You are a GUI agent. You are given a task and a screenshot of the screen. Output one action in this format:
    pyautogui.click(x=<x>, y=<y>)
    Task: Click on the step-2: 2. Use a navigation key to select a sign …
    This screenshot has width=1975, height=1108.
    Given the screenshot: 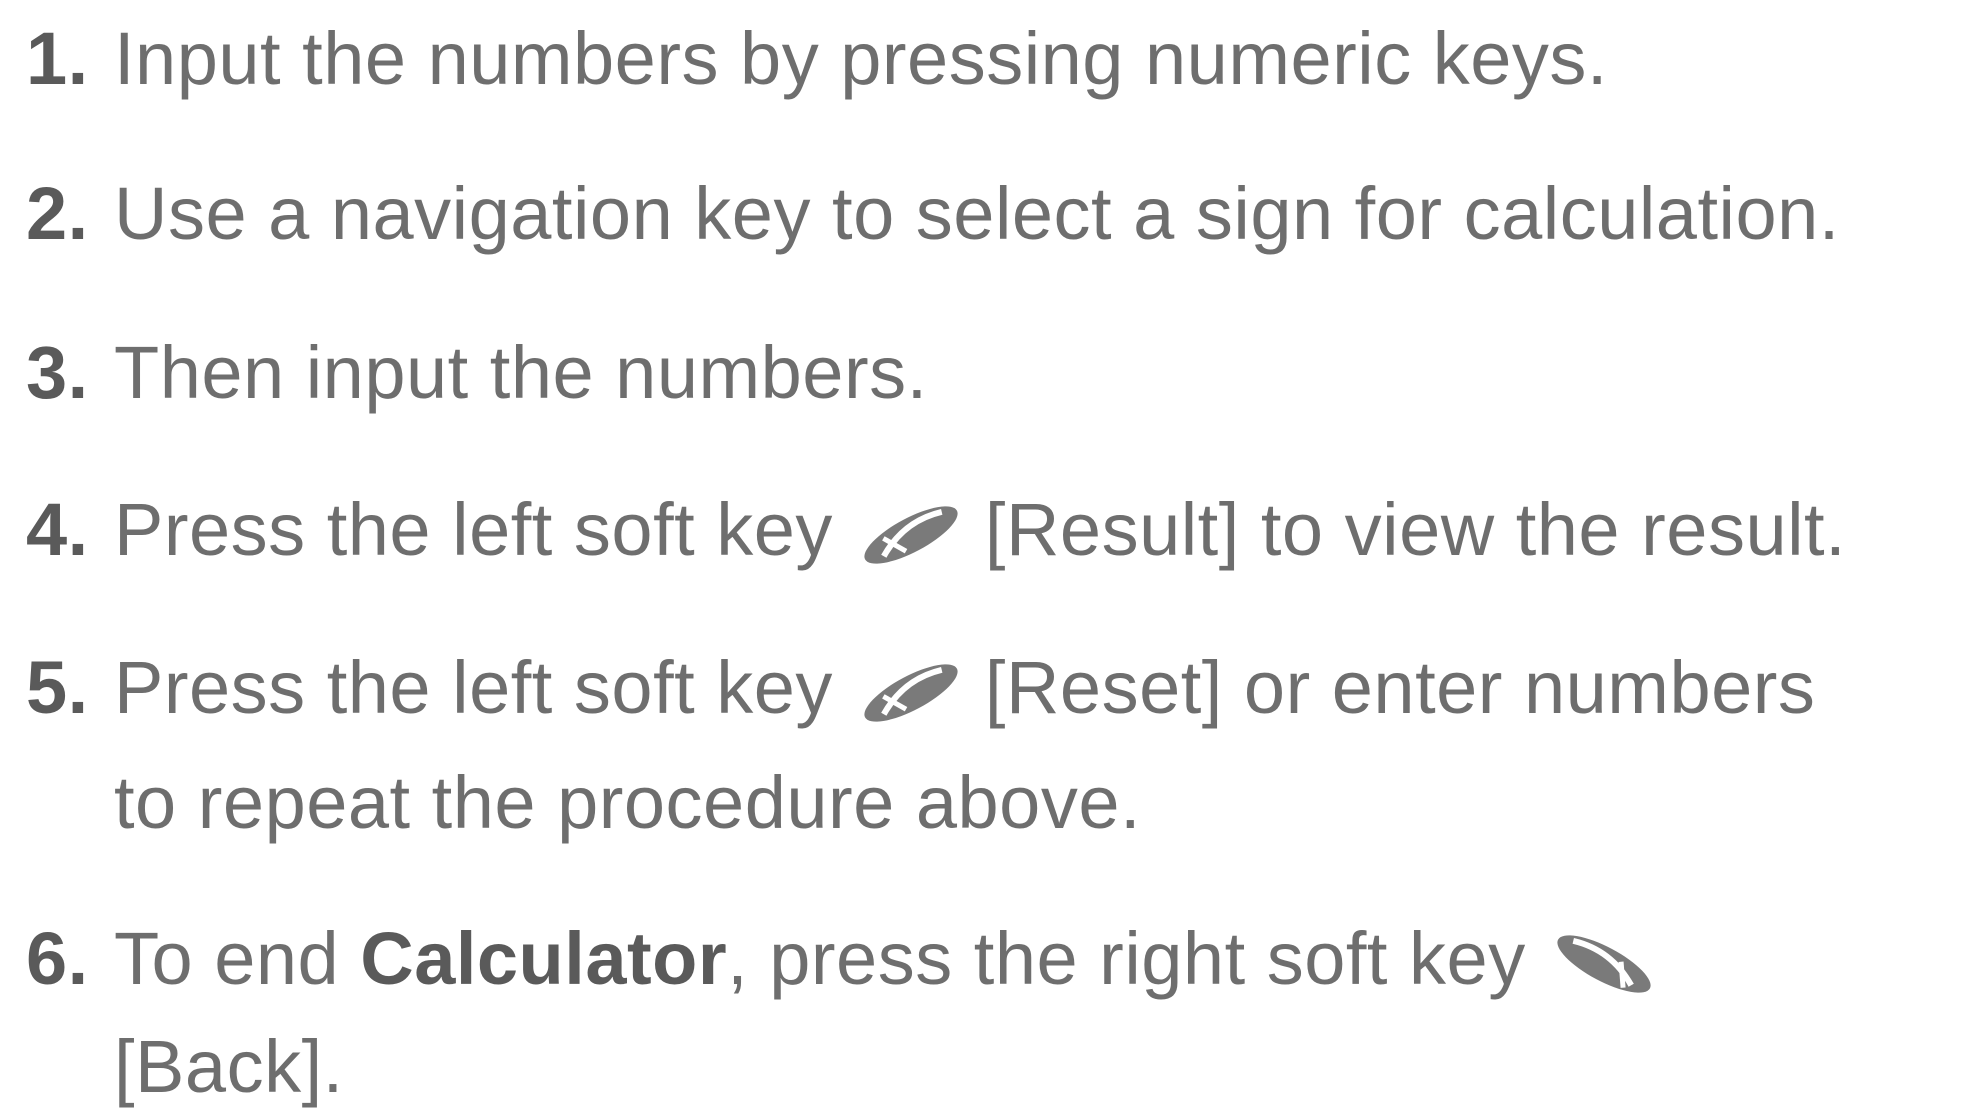 What is the action you would take?
    pyautogui.click(x=933, y=214)
    